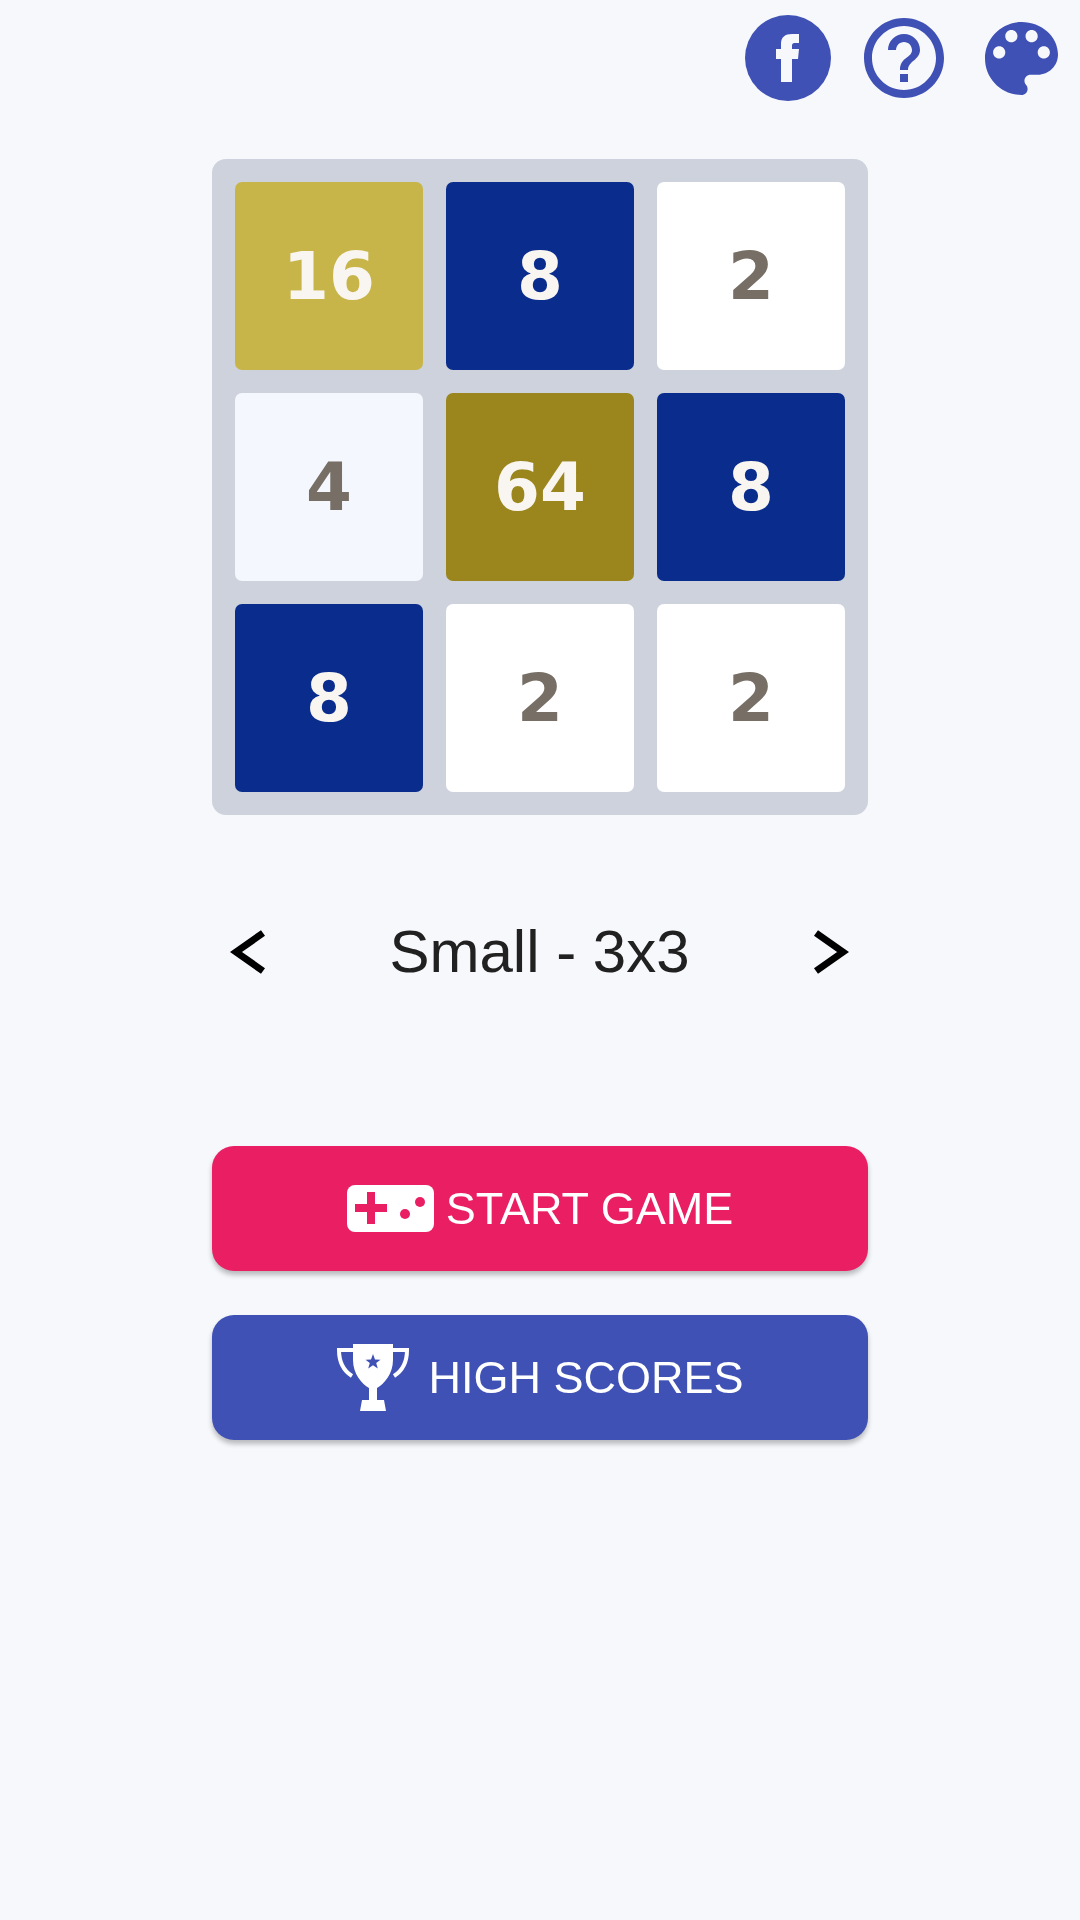  I want to click on chevron-left-icon, so click(248, 952).